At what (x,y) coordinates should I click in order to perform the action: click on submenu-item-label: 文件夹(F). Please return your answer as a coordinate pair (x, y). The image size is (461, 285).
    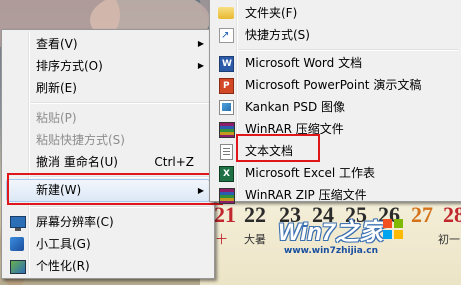
    Looking at the image, I should click on (271, 13).